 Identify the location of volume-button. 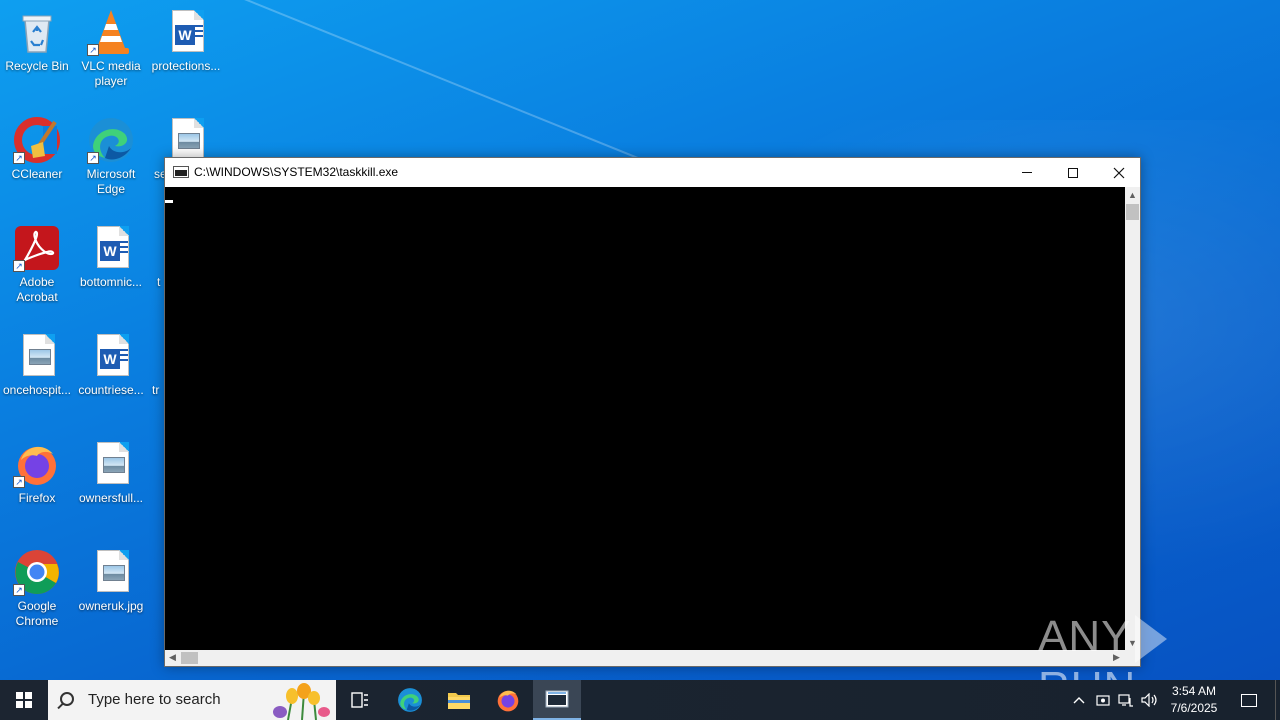
(1150, 700).